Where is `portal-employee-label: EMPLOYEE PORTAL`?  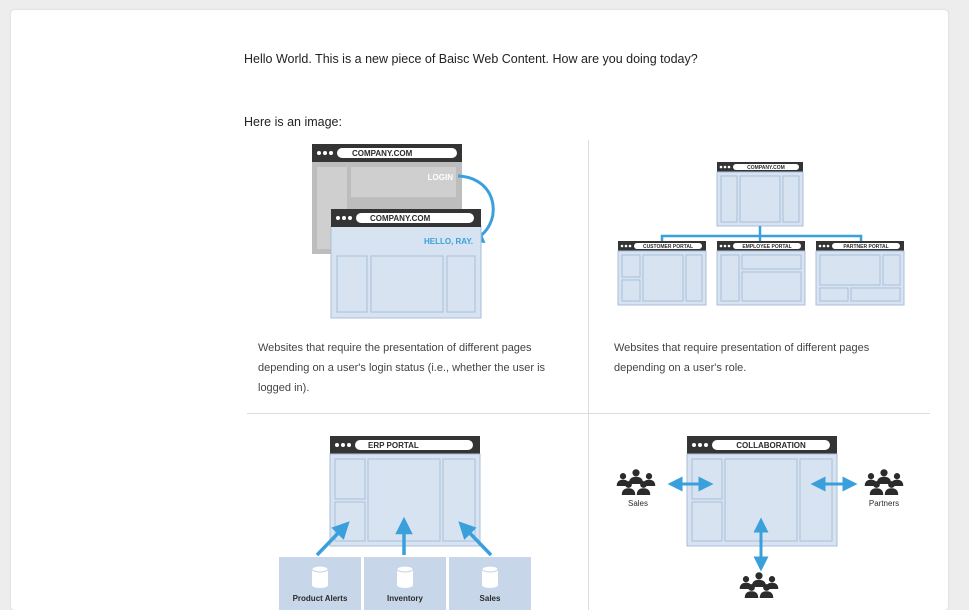
portal-employee-label: EMPLOYEE PORTAL is located at coordinates (766, 247).